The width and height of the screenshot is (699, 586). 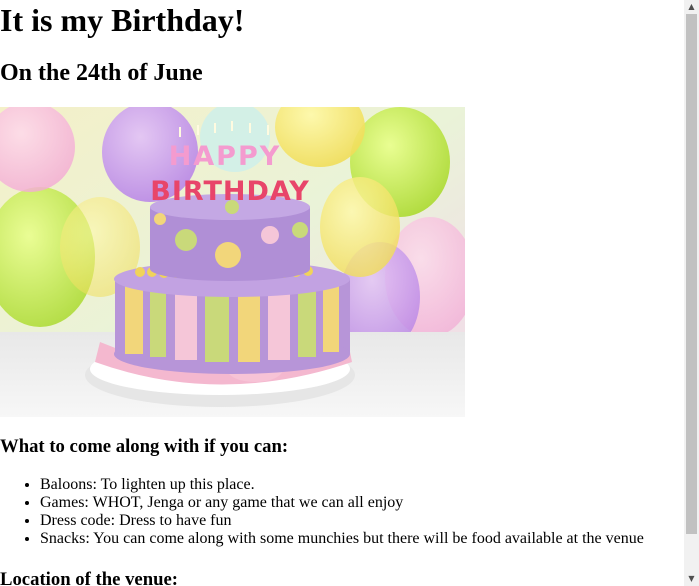 I want to click on bring-section-heading: What to come along with if you can:, so click(x=144, y=446).